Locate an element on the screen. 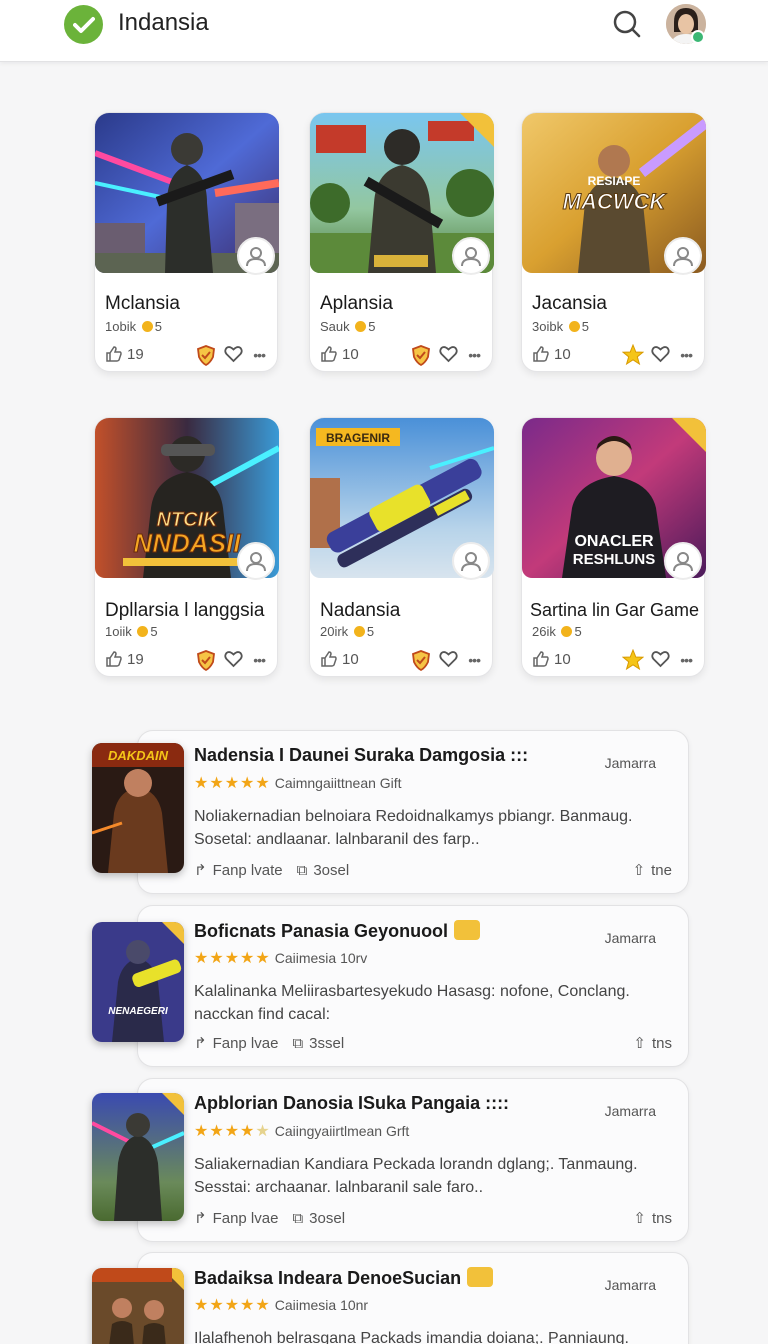 This screenshot has width=768, height=1344. list-item-footer: ↱ Fanp lvae ⧉ 3ssel is located at coordinates (269, 1043).